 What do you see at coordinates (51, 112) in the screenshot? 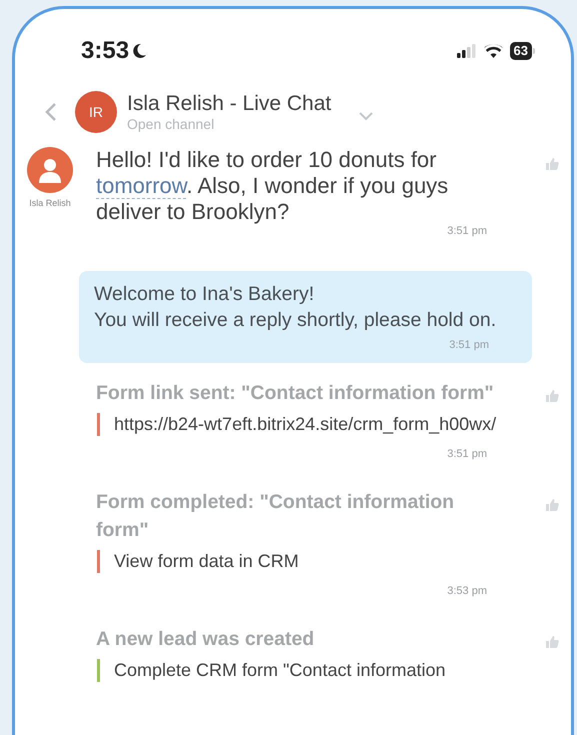
I see `back-icon` at bounding box center [51, 112].